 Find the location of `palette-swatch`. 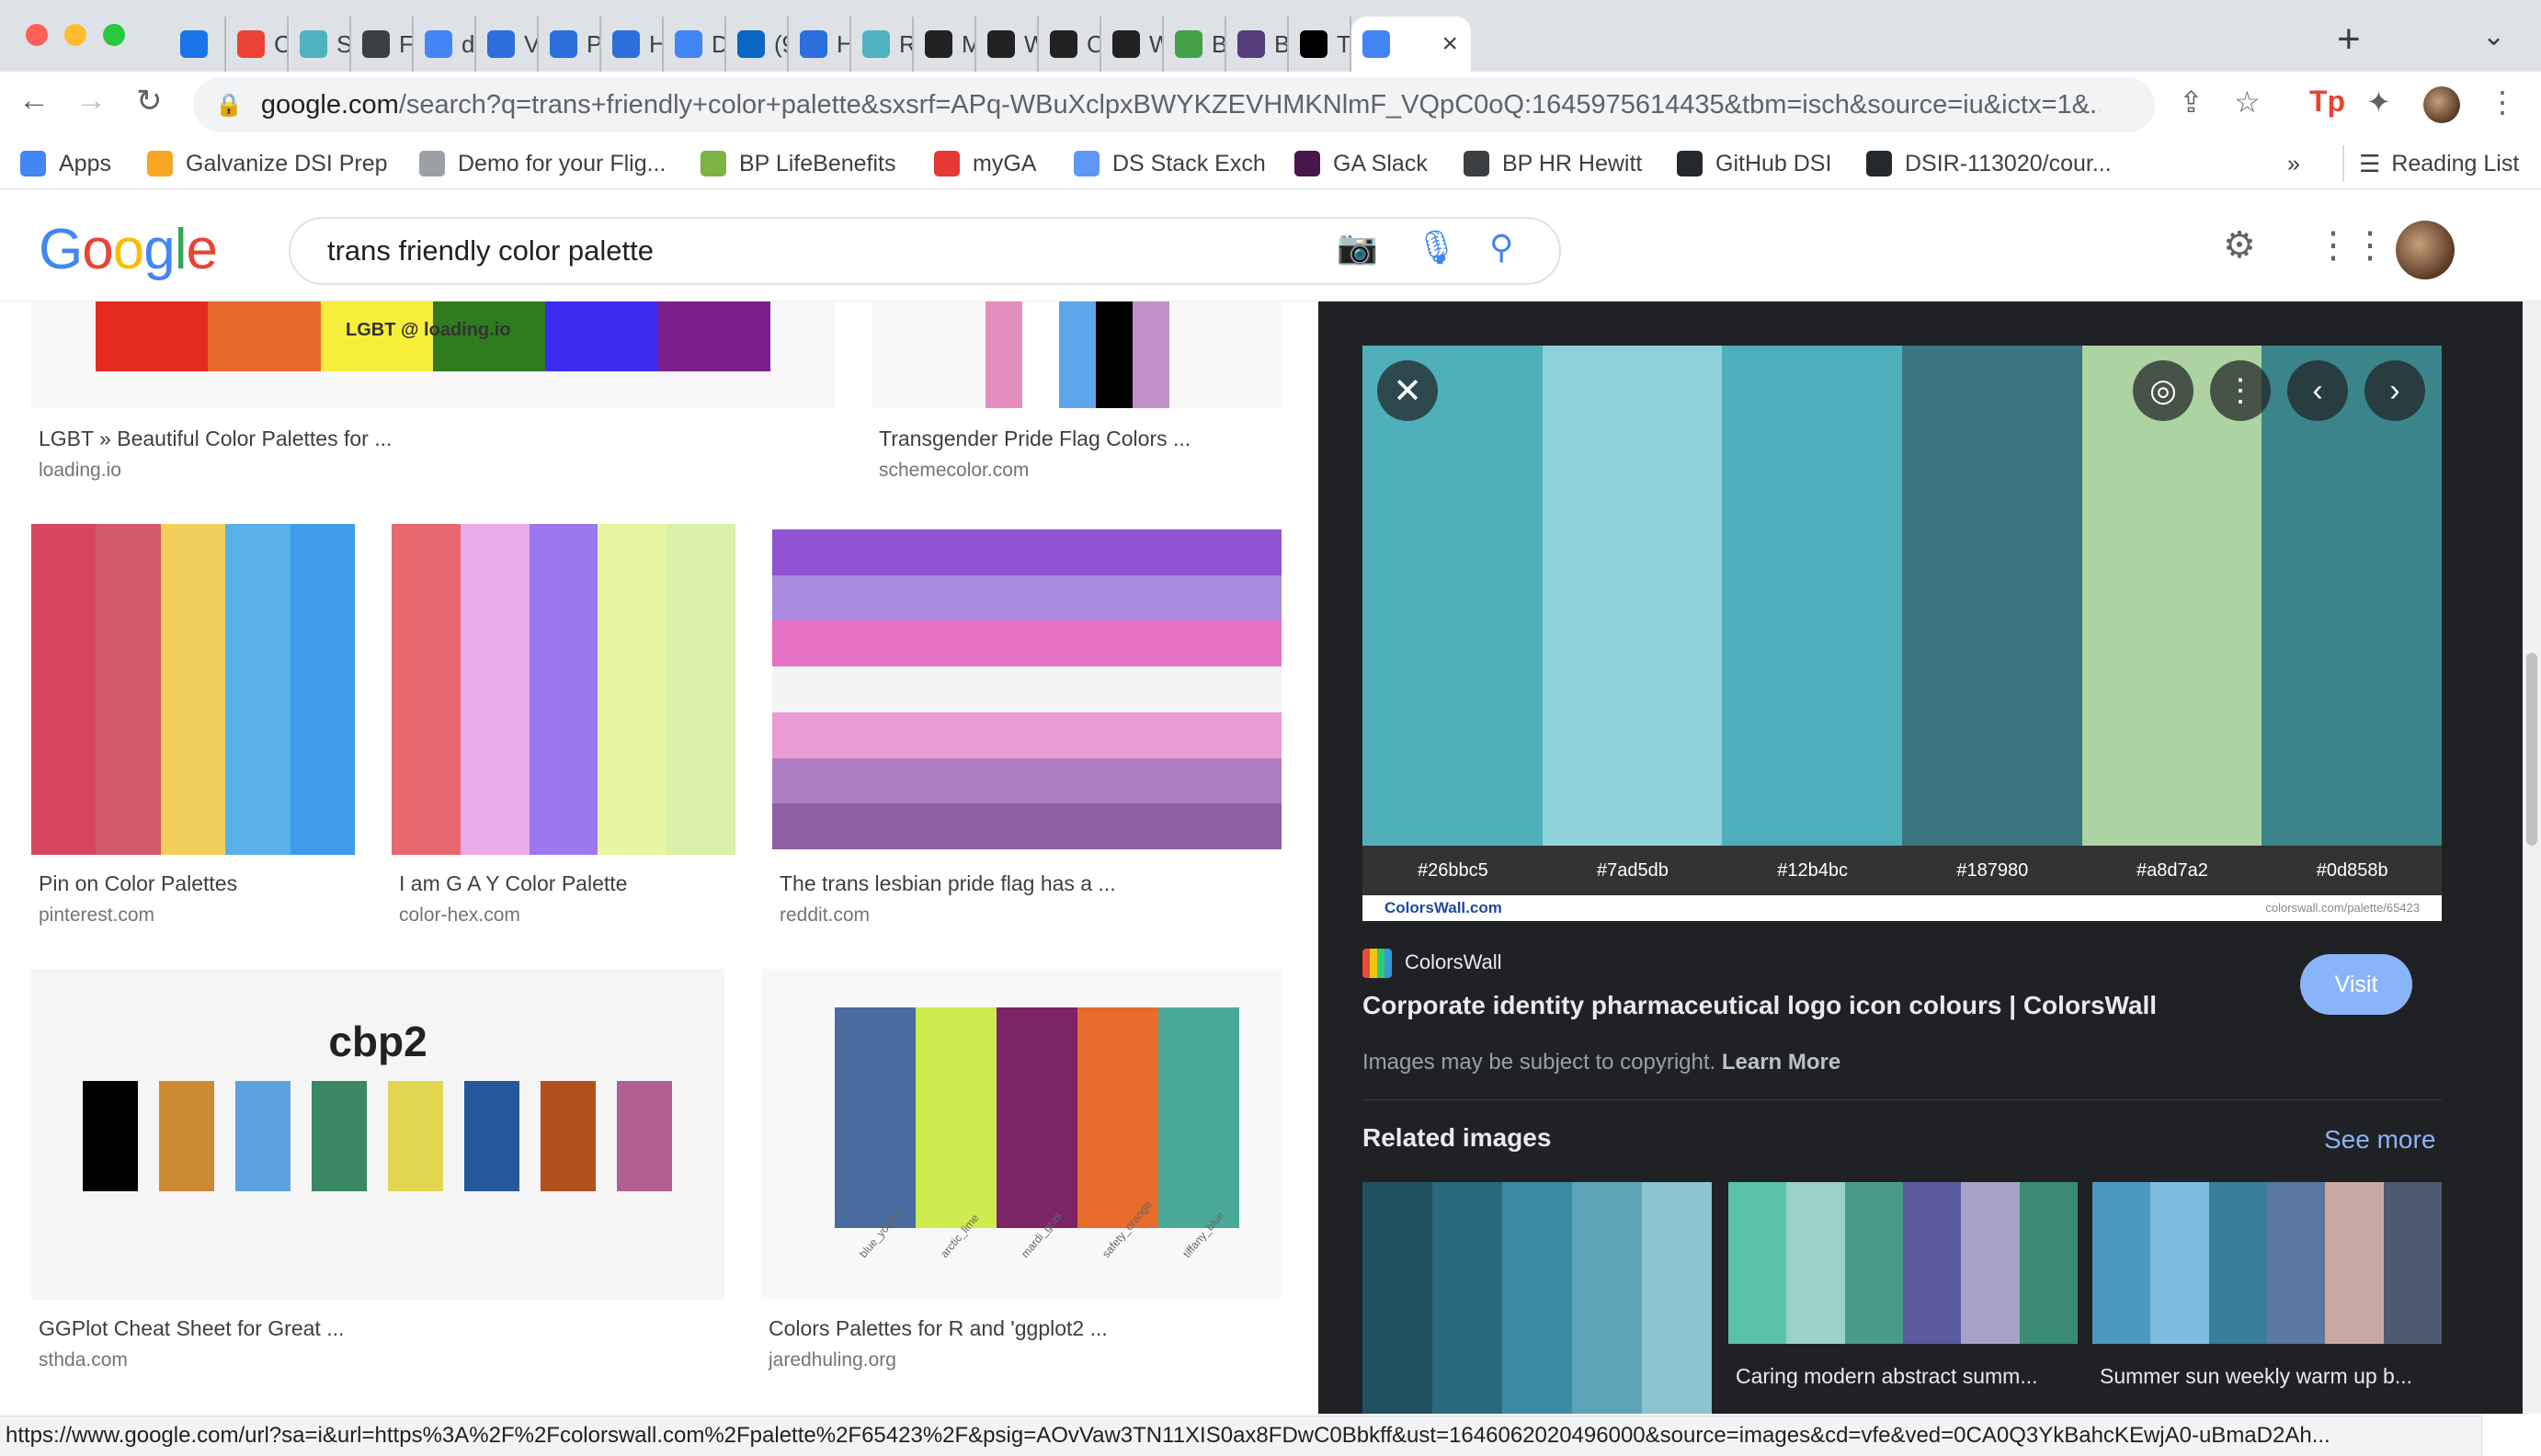

palette-swatch is located at coordinates (1633, 596).